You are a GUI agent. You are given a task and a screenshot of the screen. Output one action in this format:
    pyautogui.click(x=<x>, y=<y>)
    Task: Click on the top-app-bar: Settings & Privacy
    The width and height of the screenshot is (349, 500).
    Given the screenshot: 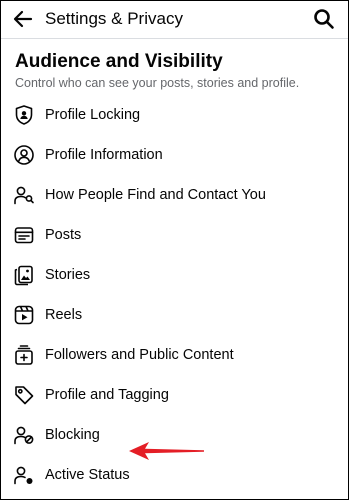 What is the action you would take?
    pyautogui.click(x=174, y=20)
    